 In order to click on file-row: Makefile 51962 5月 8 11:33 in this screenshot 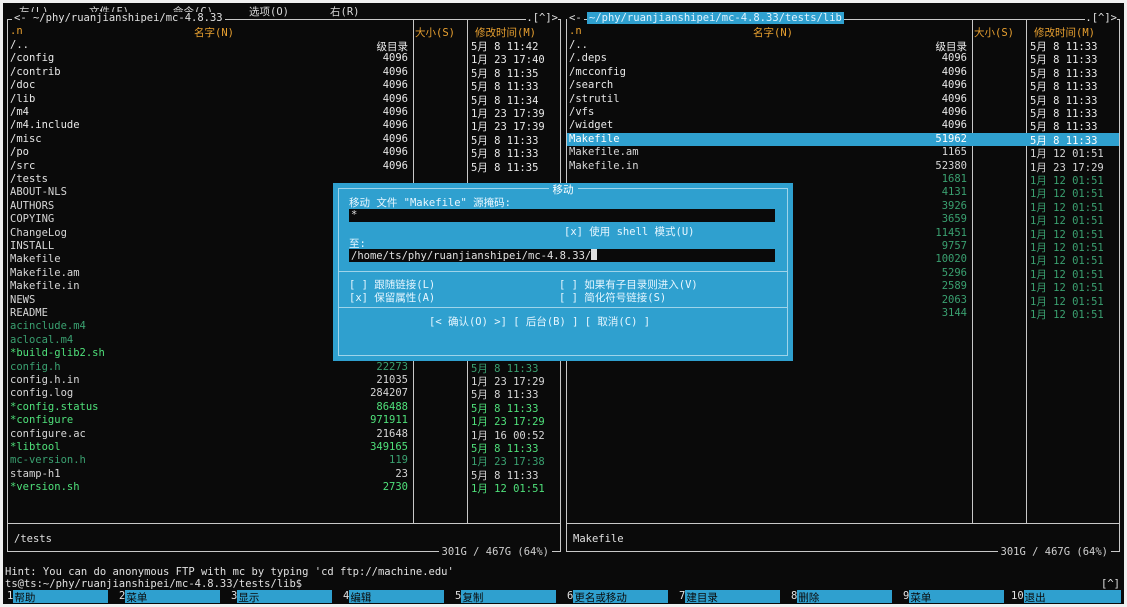, I will do `click(843, 139)`.